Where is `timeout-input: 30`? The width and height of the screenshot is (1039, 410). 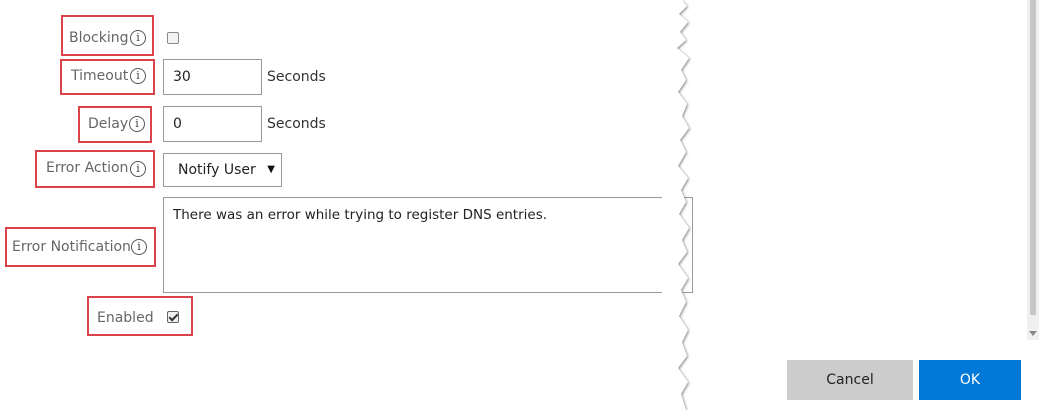
timeout-input: 30 is located at coordinates (212, 77).